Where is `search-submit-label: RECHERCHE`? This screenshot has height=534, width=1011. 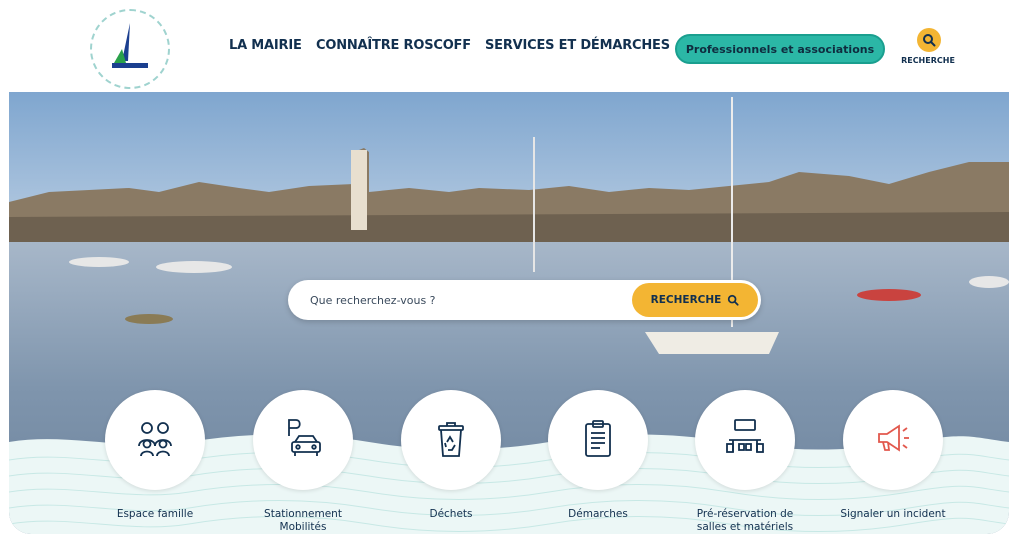 search-submit-label: RECHERCHE is located at coordinates (686, 300).